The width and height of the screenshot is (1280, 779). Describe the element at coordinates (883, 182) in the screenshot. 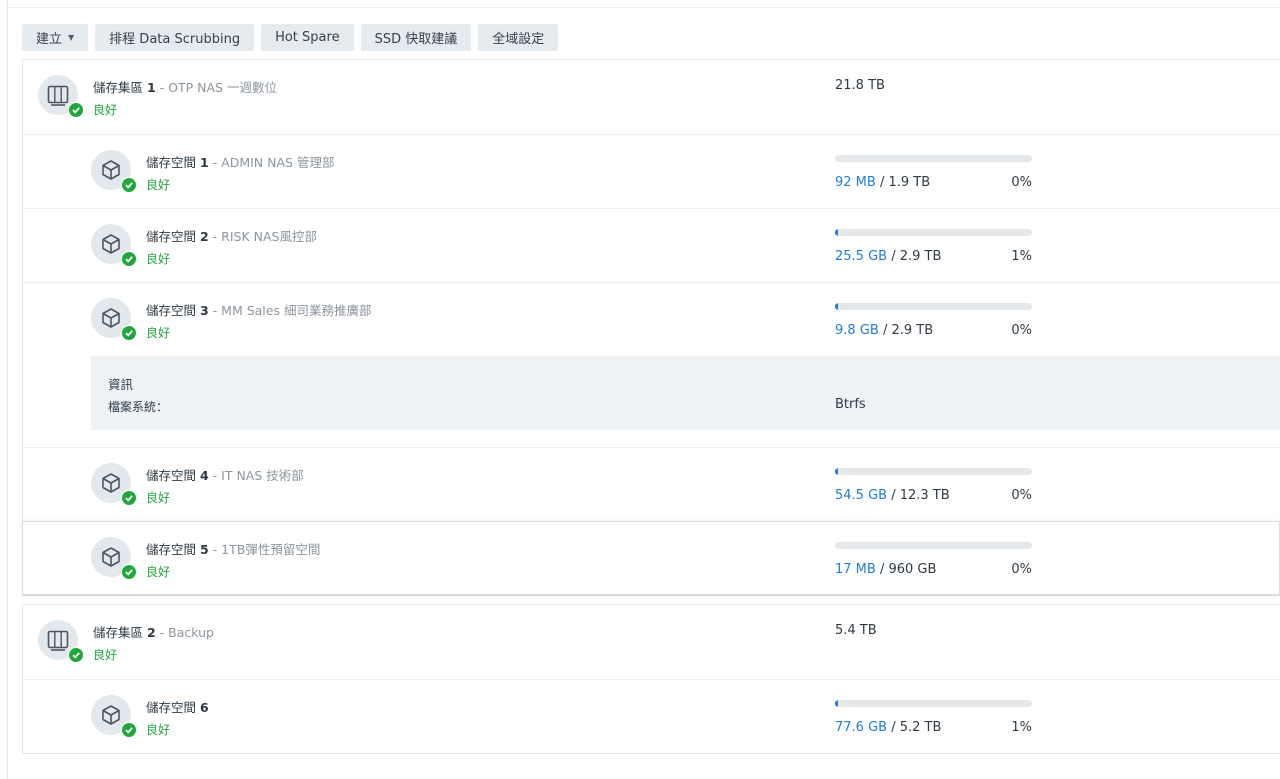

I see `usage-text: 92 MB / 1.9 TB` at that location.